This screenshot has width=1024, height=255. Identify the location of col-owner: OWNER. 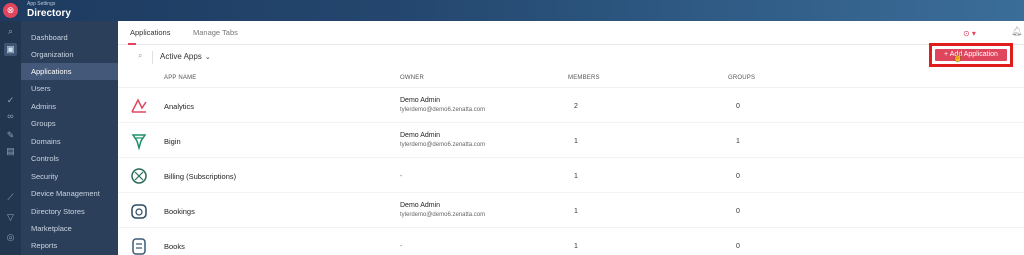
(412, 78).